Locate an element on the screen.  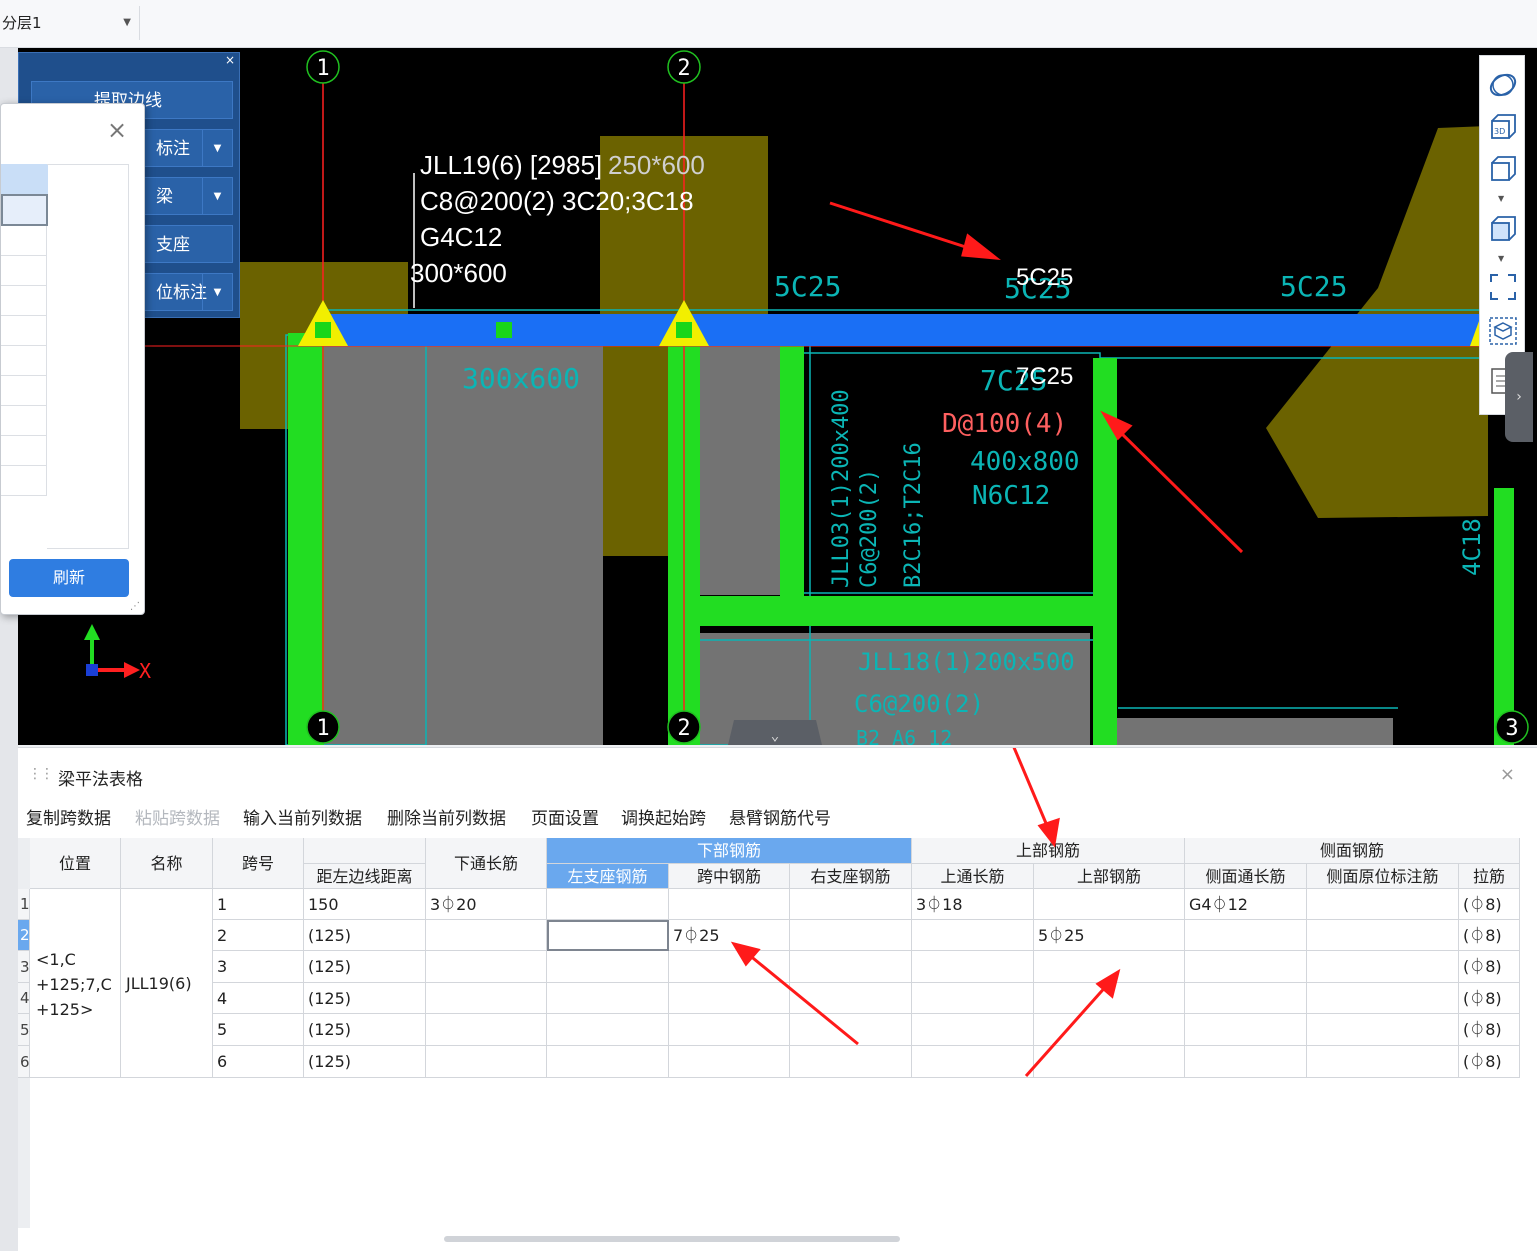
list-box is located at coordinates (88, 356).